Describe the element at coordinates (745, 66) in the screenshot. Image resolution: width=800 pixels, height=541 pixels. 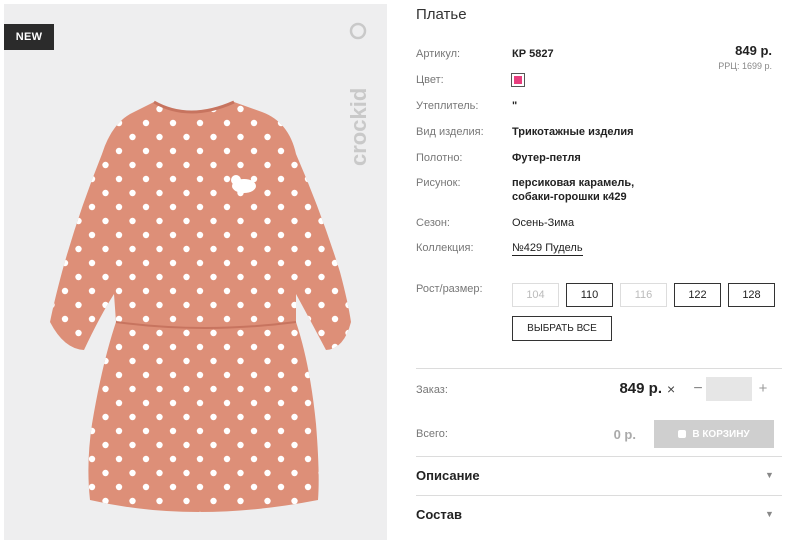
I see `rrp-price: РРЦ: 1699 р.` at that location.